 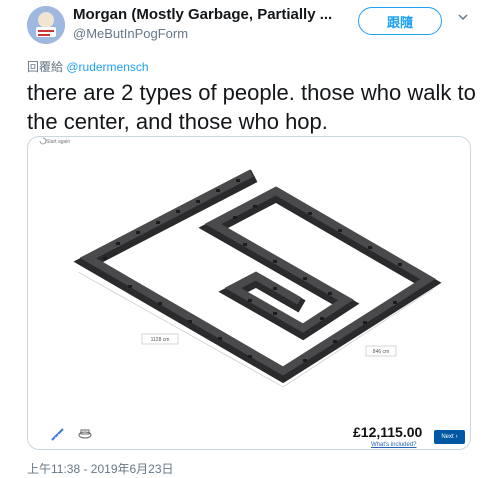 I want to click on start-again-label: Start again, so click(x=58, y=142).